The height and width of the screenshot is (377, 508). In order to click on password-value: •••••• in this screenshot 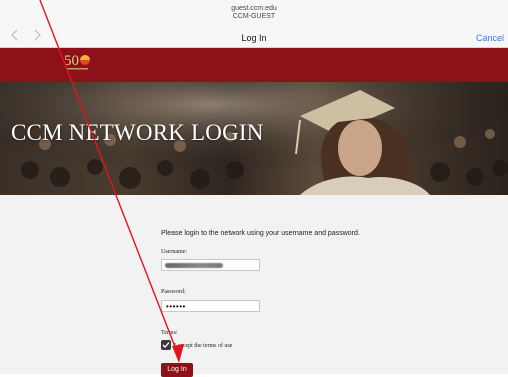, I will do `click(176, 306)`.